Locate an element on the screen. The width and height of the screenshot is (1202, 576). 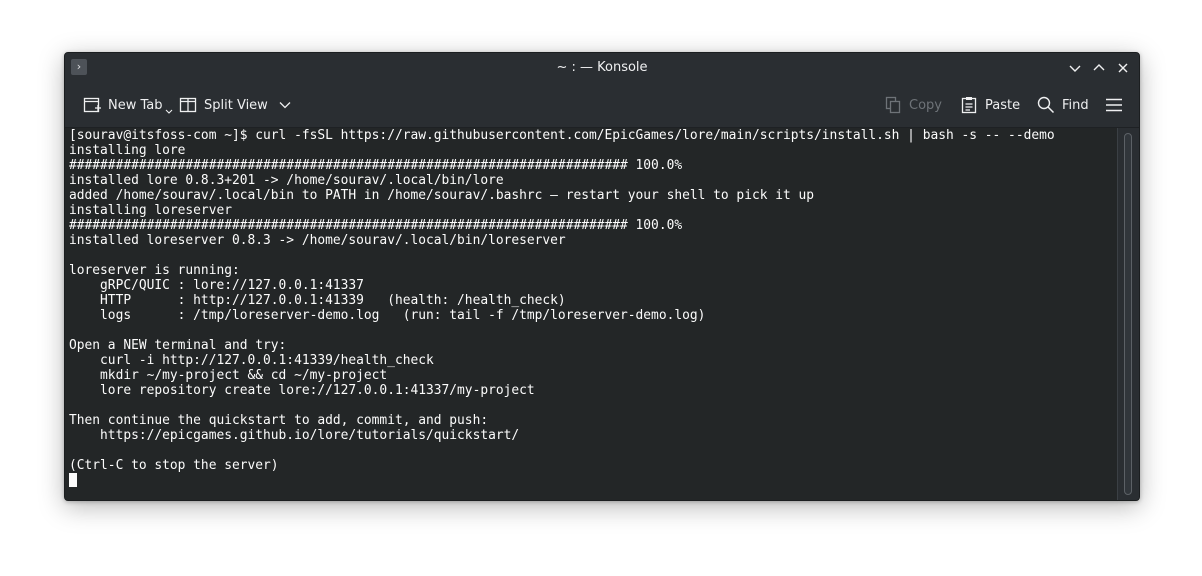
new-tab-icon is located at coordinates (92, 105).